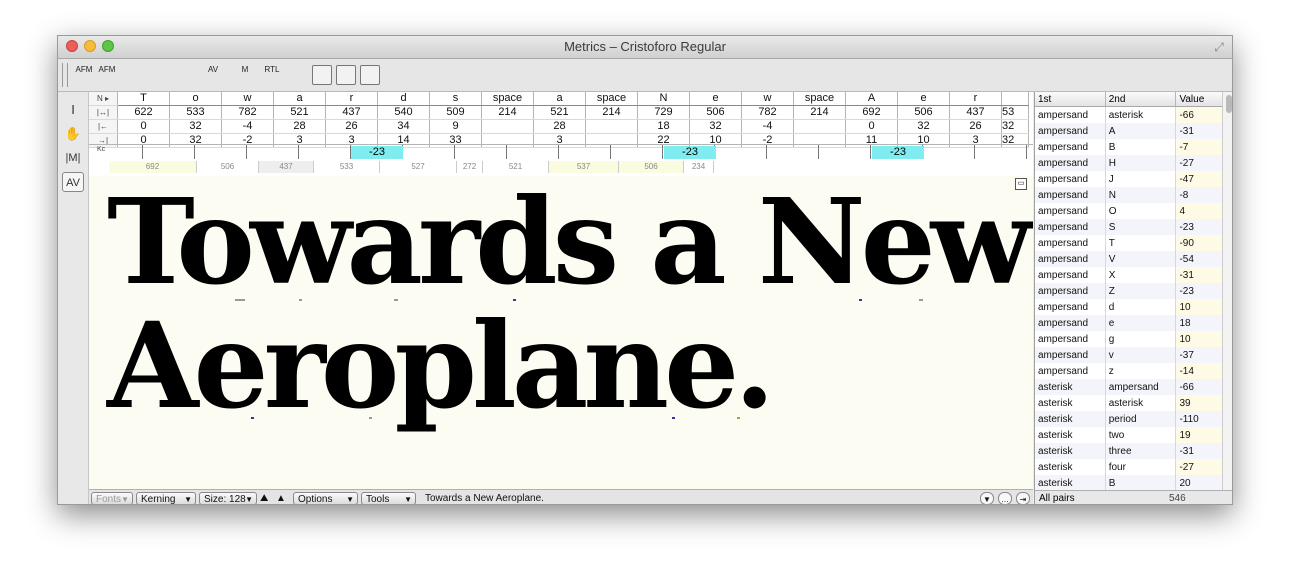 The image size is (1290, 585). Describe the element at coordinates (297, 75) in the screenshot. I see `baseline-icon` at that location.